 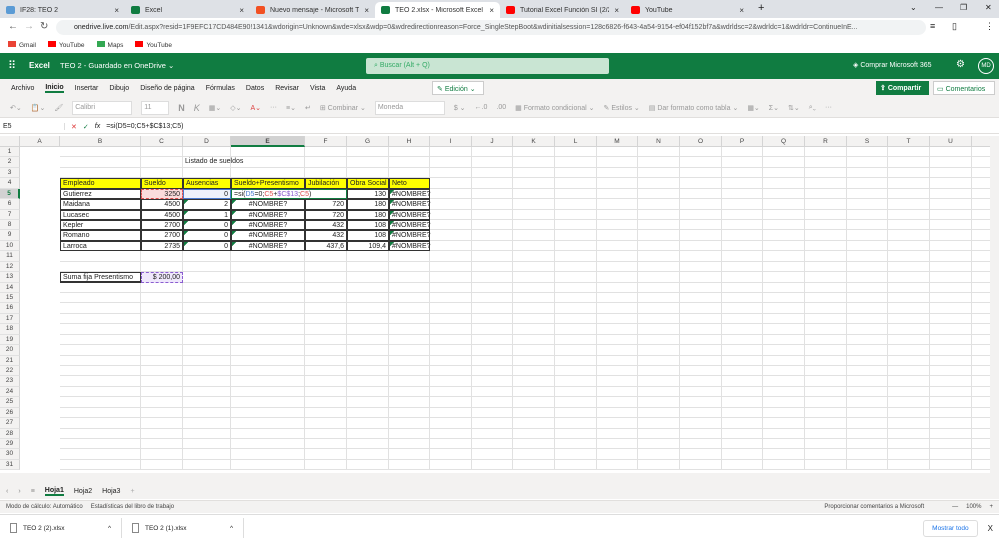 What do you see at coordinates (100, 214) in the screenshot?
I see `data-cell: Lucasec` at bounding box center [100, 214].